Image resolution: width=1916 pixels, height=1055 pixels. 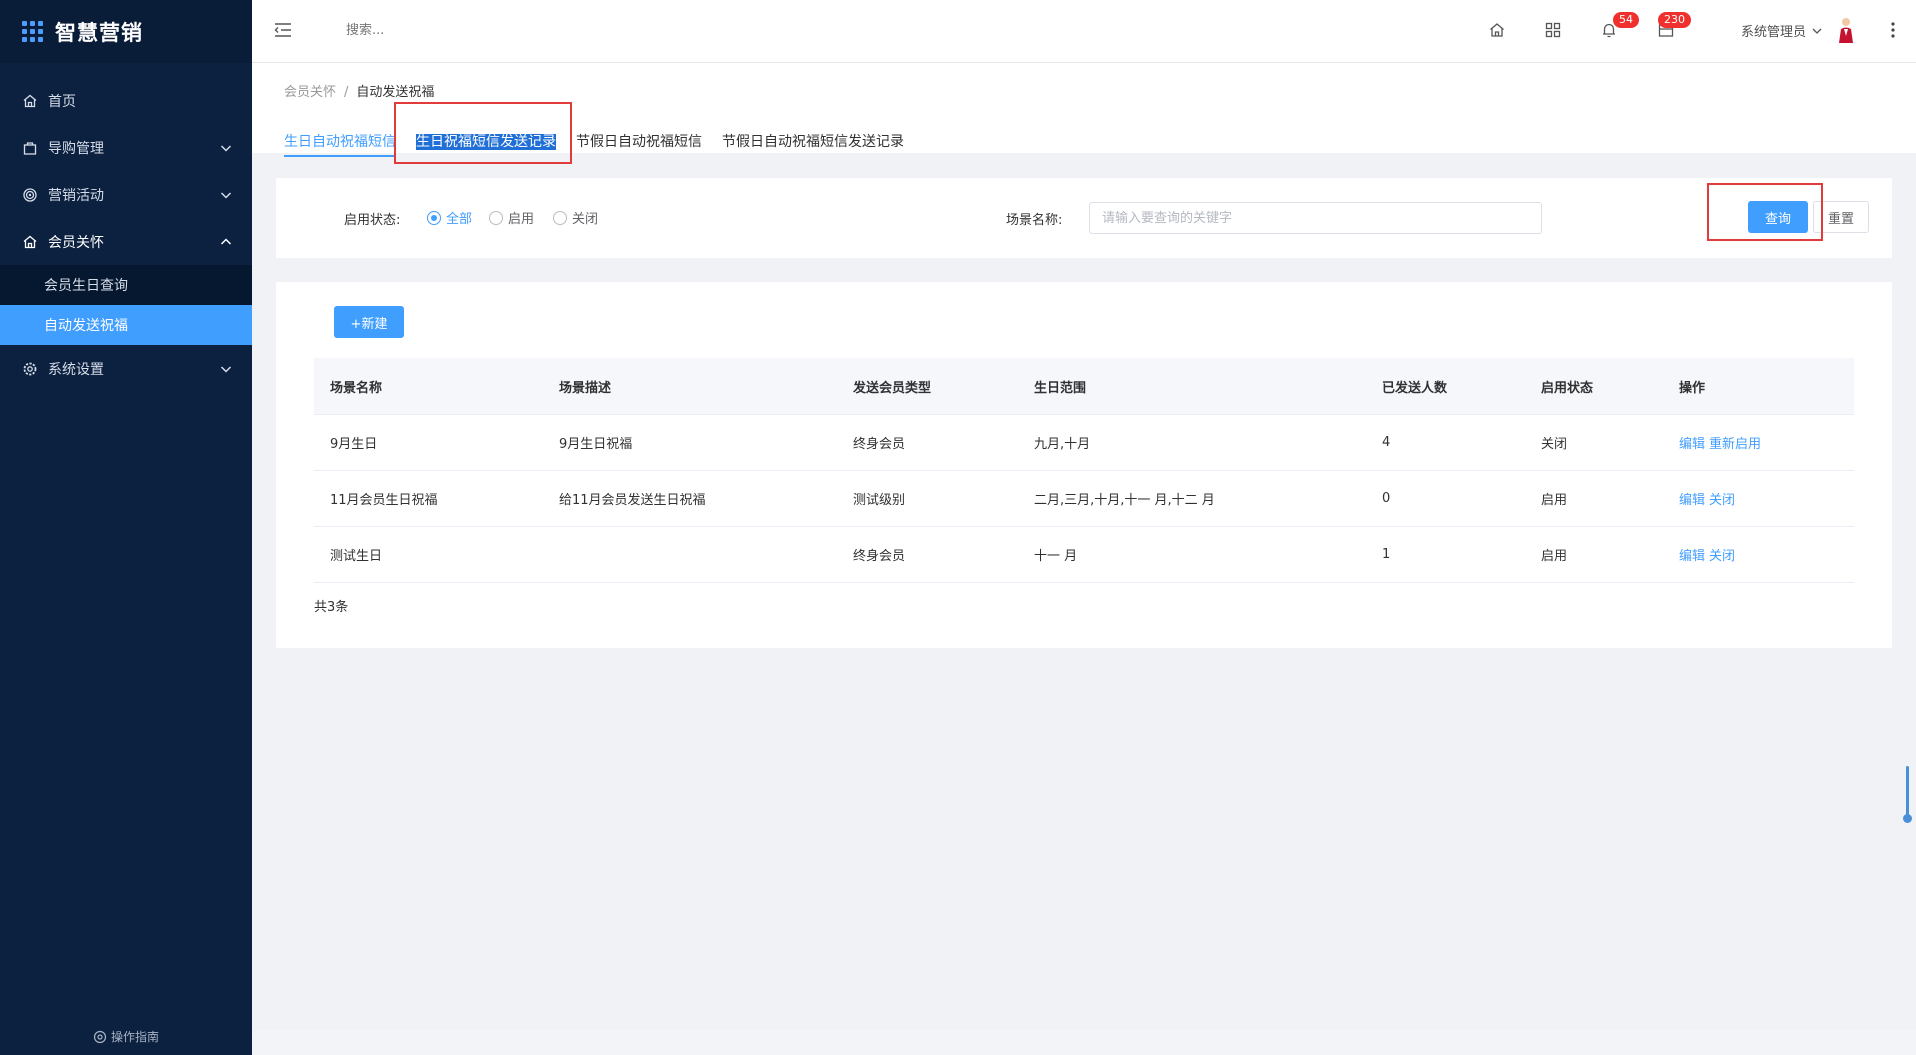 I want to click on gear-icon, so click(x=30, y=369).